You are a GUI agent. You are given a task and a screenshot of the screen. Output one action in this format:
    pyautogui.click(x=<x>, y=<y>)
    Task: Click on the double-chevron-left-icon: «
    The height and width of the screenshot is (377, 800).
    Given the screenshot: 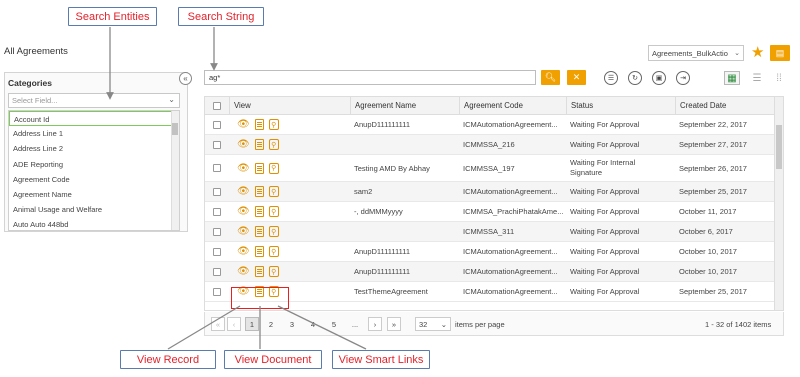 What is the action you would take?
    pyautogui.click(x=185, y=78)
    